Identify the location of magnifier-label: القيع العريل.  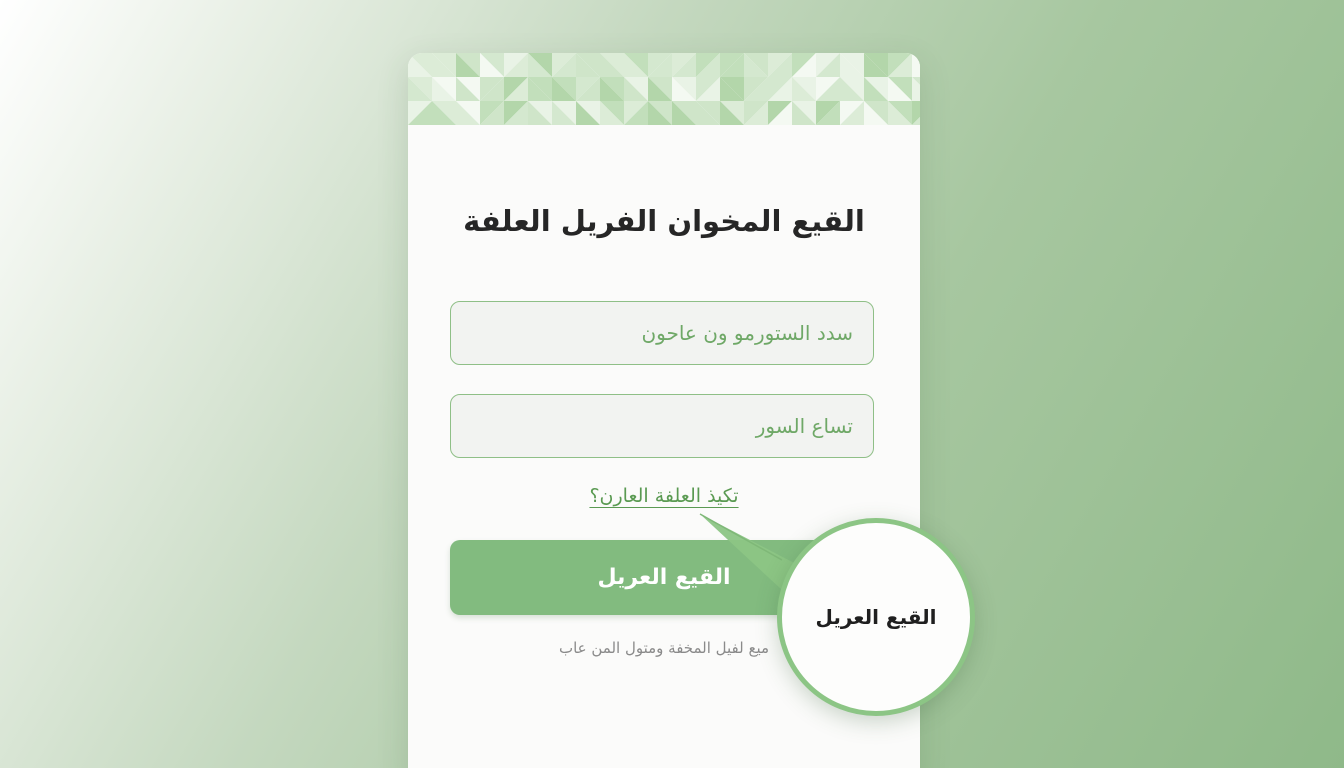
(876, 617).